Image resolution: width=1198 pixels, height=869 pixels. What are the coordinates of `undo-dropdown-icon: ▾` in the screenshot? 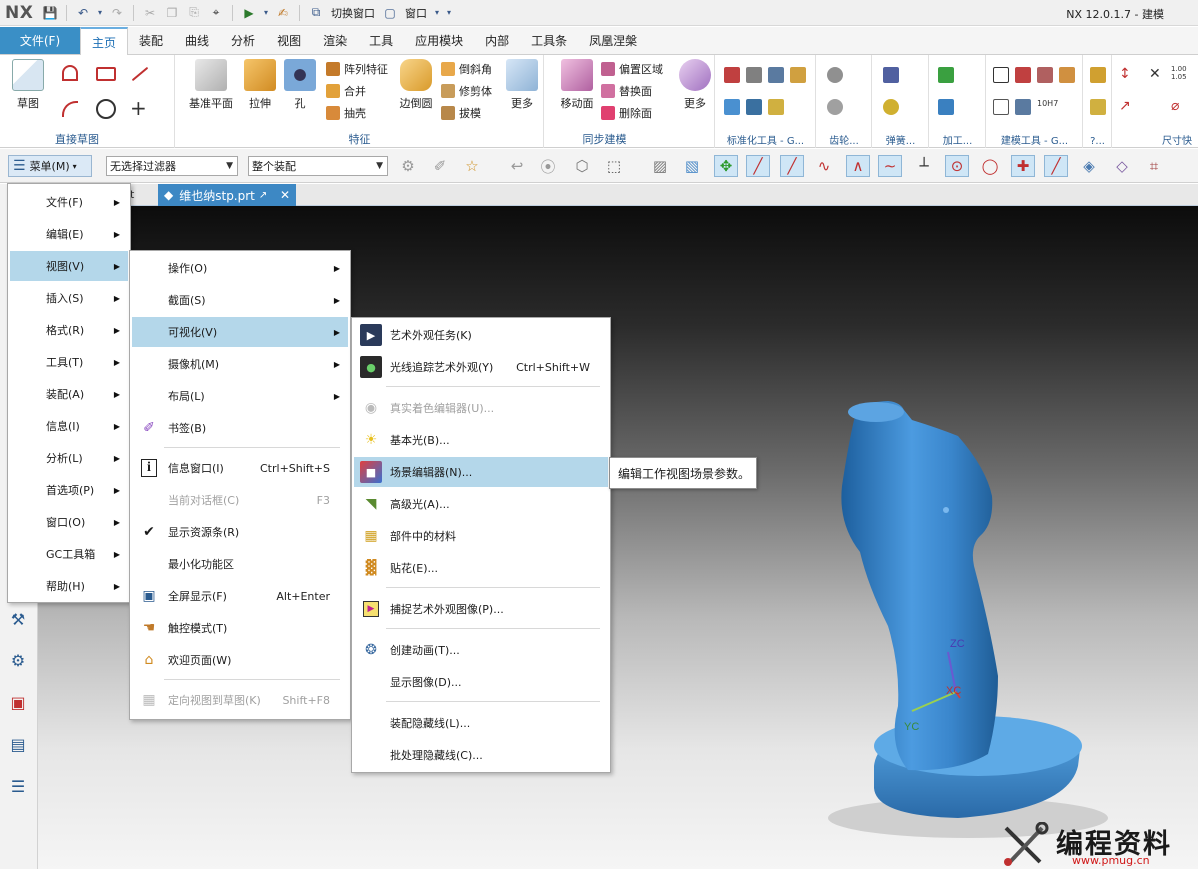 It's located at (100, 13).